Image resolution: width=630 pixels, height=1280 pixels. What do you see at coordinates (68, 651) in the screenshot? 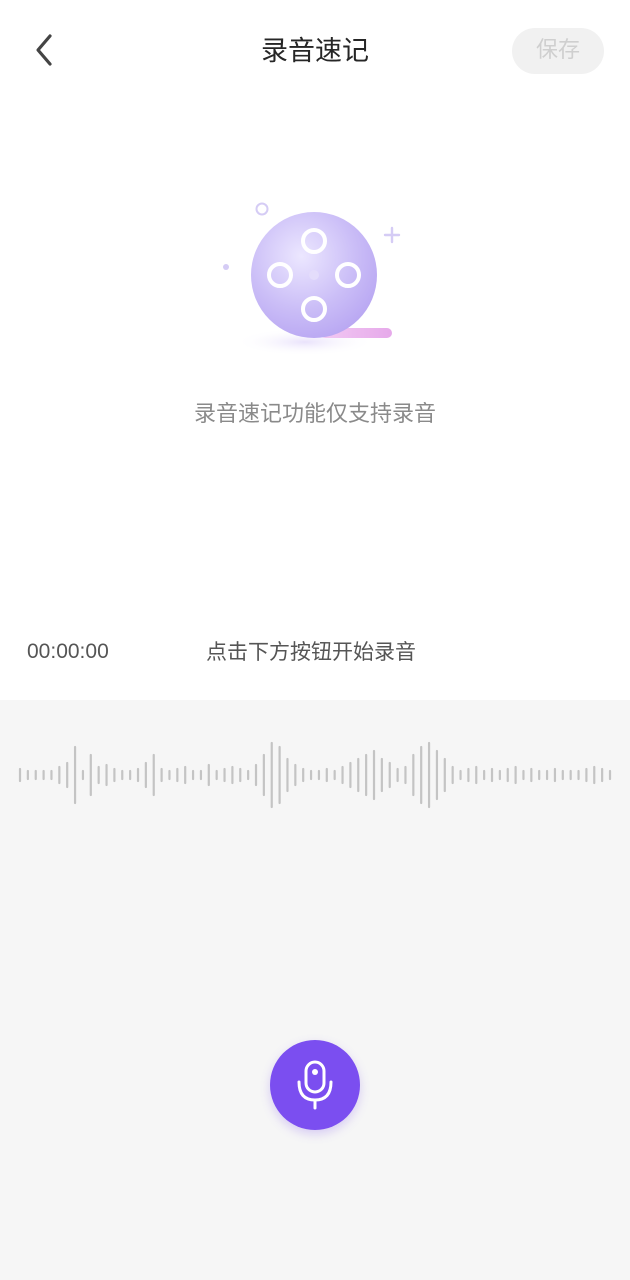
I see `recording-timer: 00:00:00` at bounding box center [68, 651].